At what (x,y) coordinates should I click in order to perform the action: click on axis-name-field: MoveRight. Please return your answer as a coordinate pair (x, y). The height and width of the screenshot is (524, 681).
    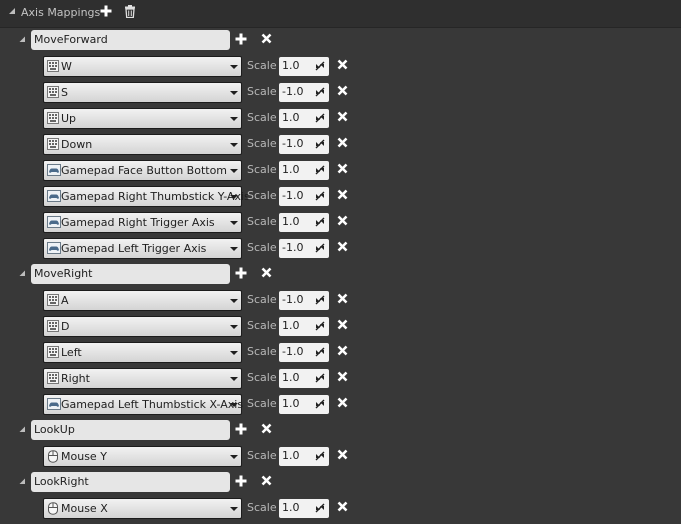
    Looking at the image, I should click on (130, 274).